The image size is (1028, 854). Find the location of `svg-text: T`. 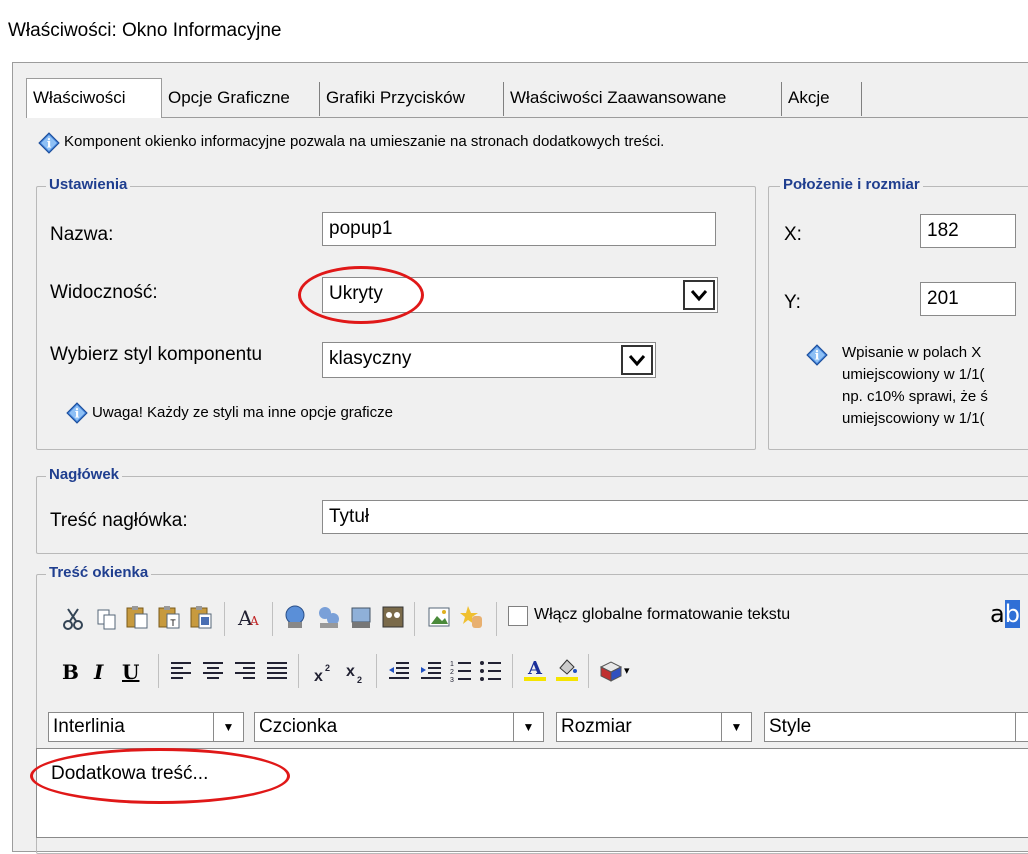

svg-text: T is located at coordinates (173, 623).